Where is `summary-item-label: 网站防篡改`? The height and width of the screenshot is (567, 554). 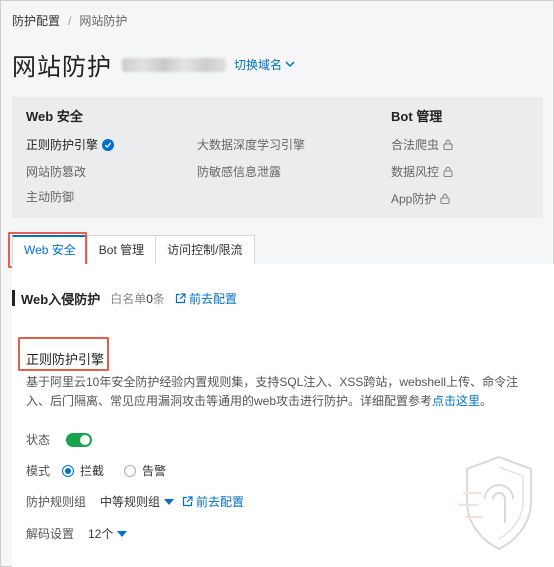
summary-item-label: 网站防篡改 is located at coordinates (56, 172).